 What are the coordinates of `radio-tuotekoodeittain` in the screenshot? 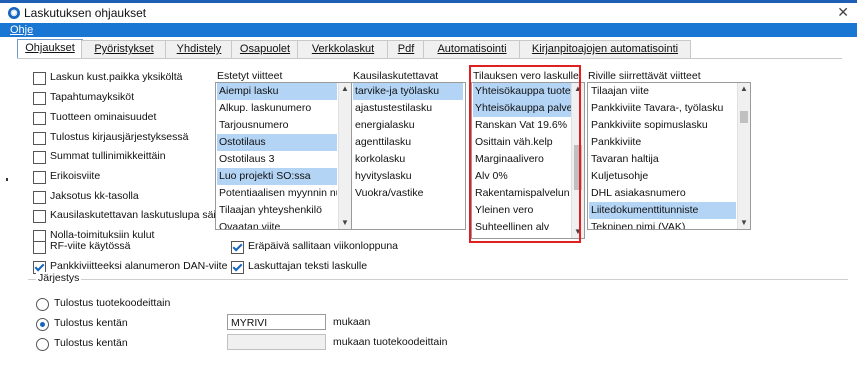 It's located at (42, 304).